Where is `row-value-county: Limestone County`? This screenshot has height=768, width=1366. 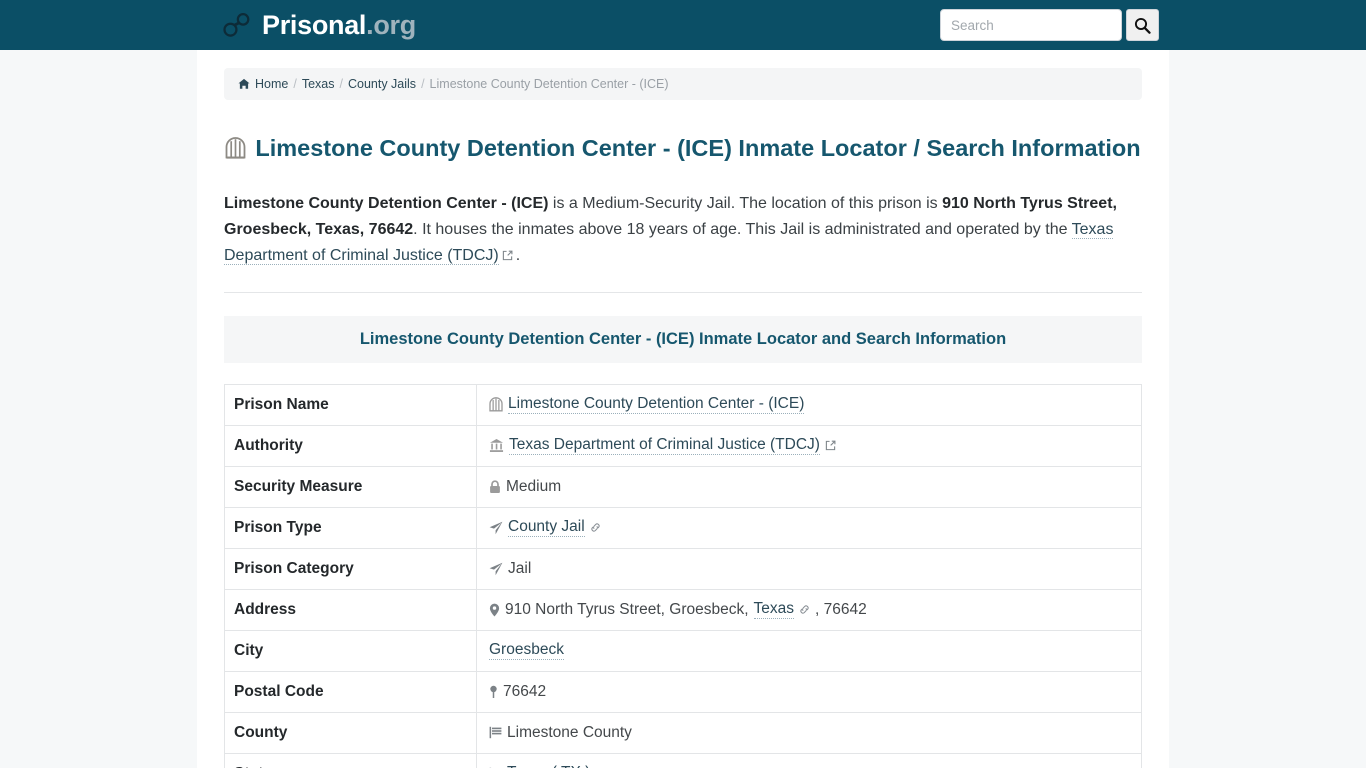
row-value-county: Limestone County is located at coordinates (809, 732).